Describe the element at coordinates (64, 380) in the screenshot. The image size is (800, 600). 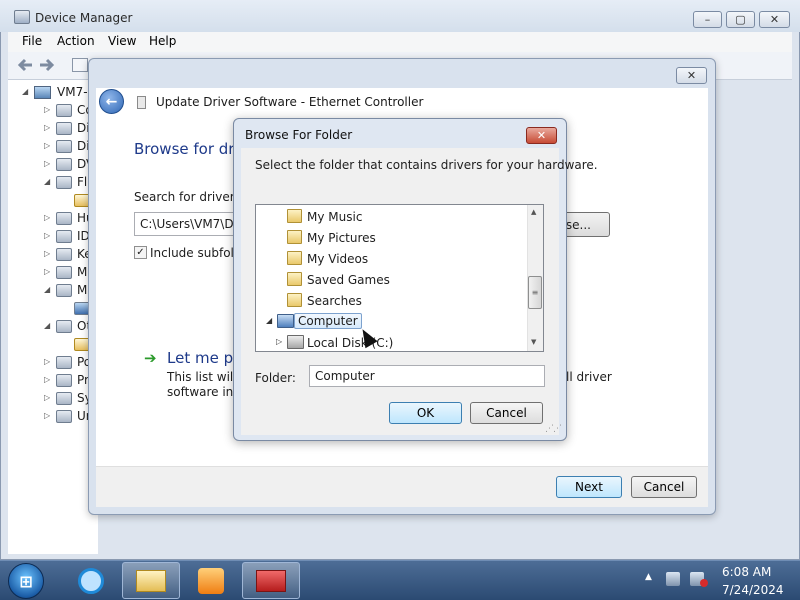
I see `processor-icon` at that location.